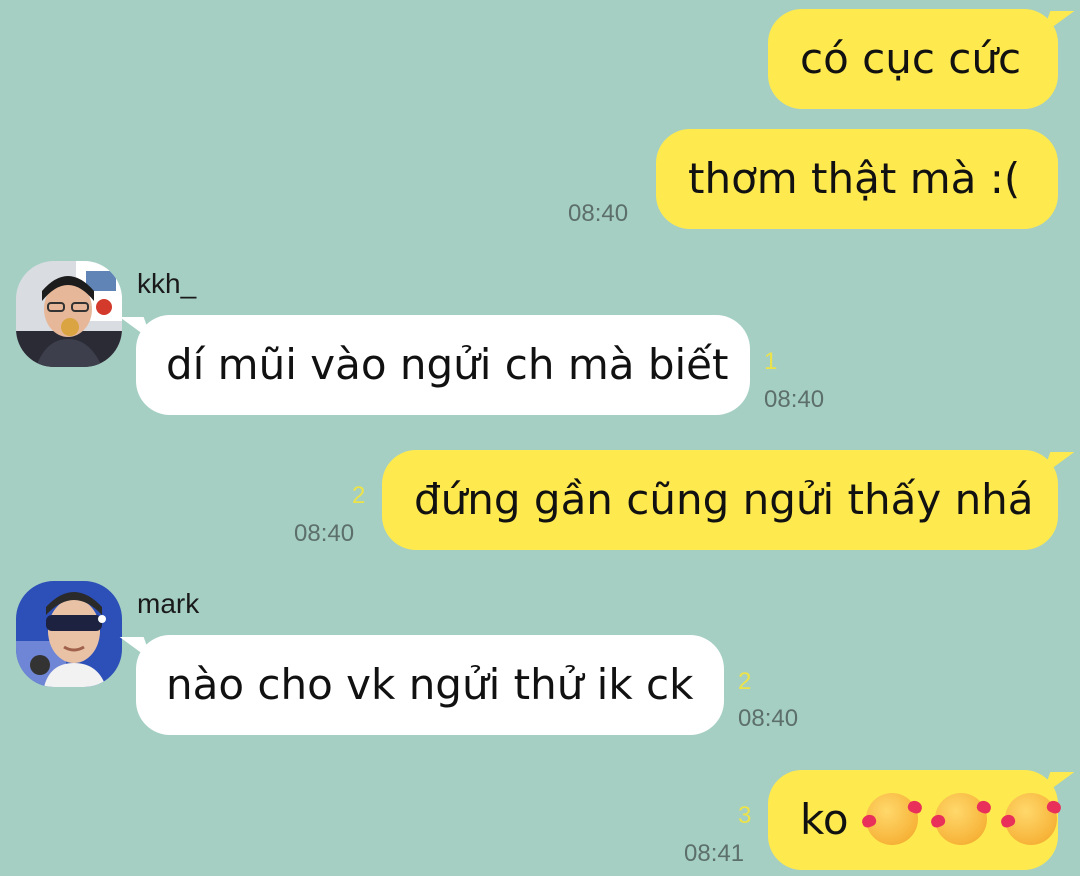 Image resolution: width=1080 pixels, height=876 pixels. I want to click on message-text: có cục cức, so click(911, 58).